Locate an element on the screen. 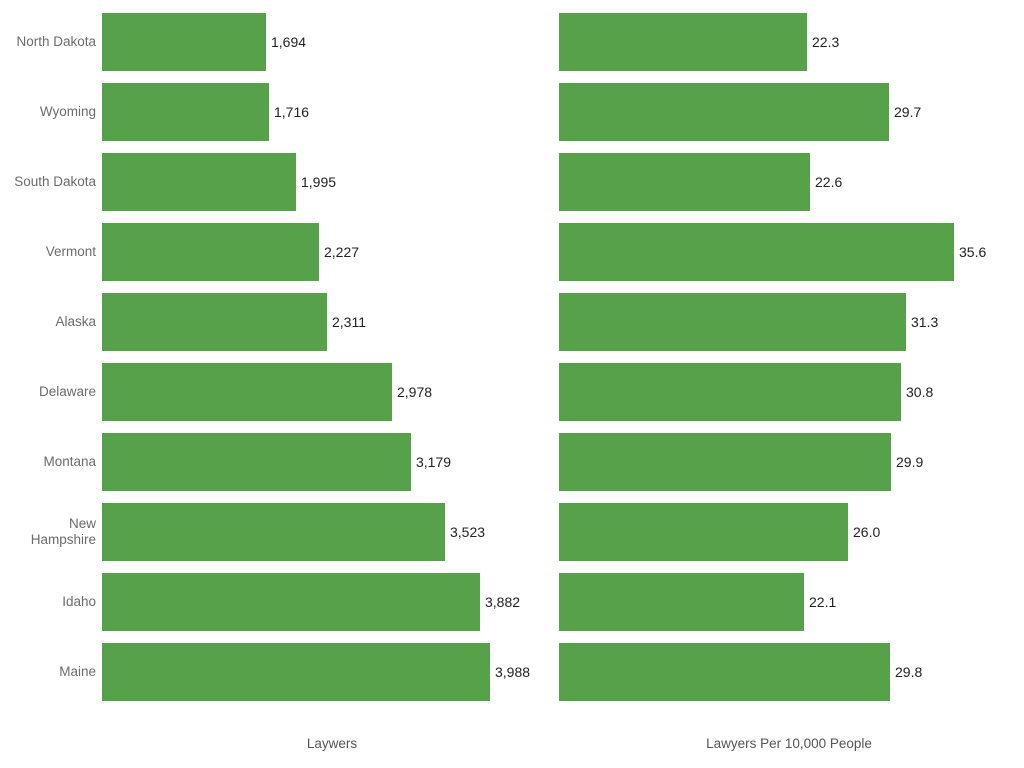 The width and height of the screenshot is (1024, 768). bar-value-label: 35.6 is located at coordinates (973, 252).